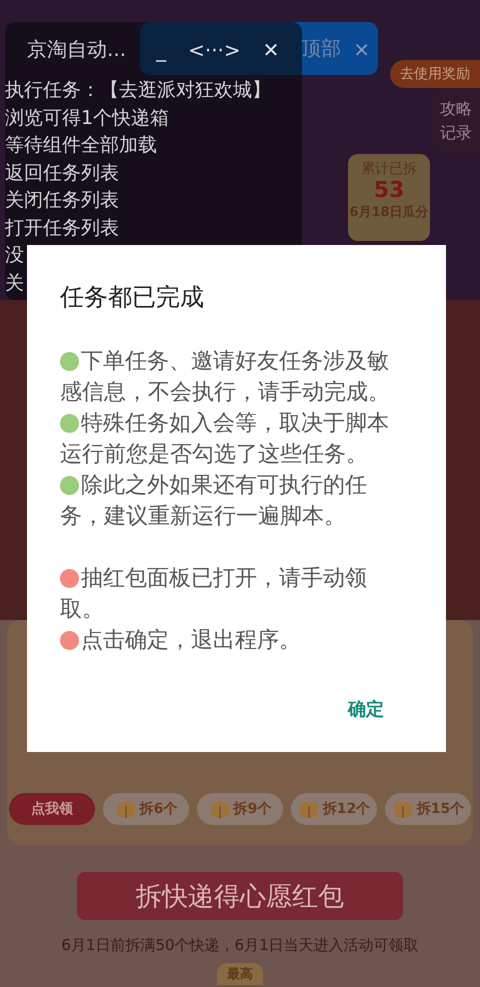 The width and height of the screenshot is (480, 987). Describe the element at coordinates (366, 709) in the screenshot. I see `confirm-button: 确定` at that location.